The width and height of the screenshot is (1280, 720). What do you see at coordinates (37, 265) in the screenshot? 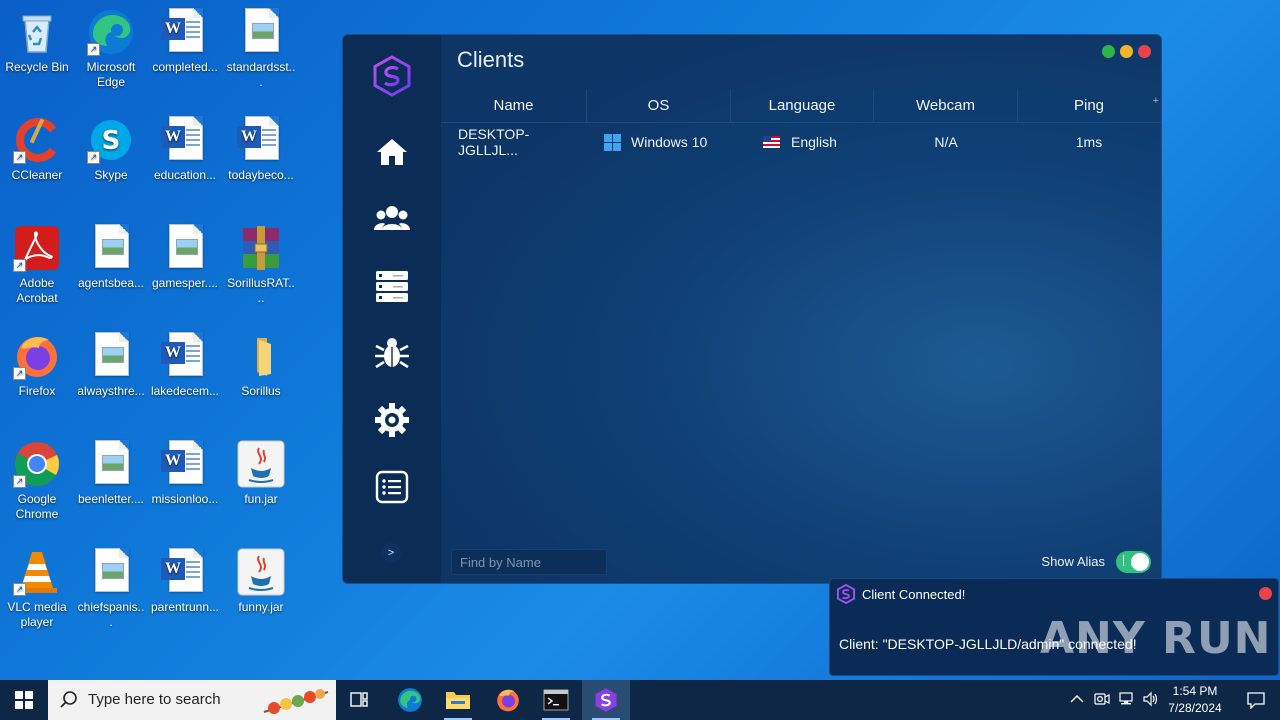
I see `desktop-icon-adobe-acrobat: ↗ Adobe Acrobat` at bounding box center [37, 265].